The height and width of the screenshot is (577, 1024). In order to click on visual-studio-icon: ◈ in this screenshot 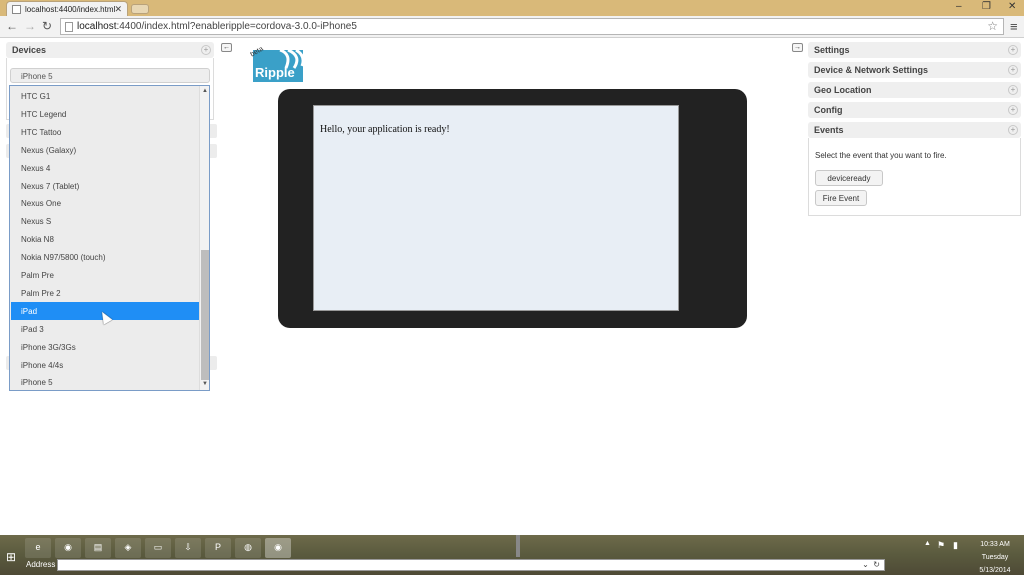, I will do `click(128, 548)`.